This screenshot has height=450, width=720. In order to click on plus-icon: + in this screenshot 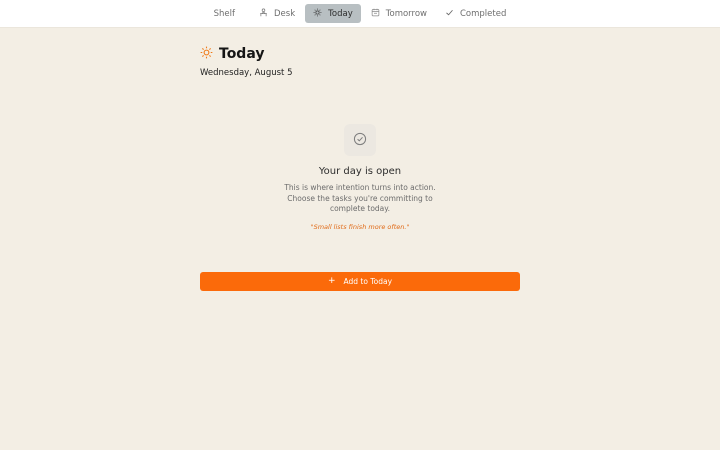, I will do `click(331, 281)`.